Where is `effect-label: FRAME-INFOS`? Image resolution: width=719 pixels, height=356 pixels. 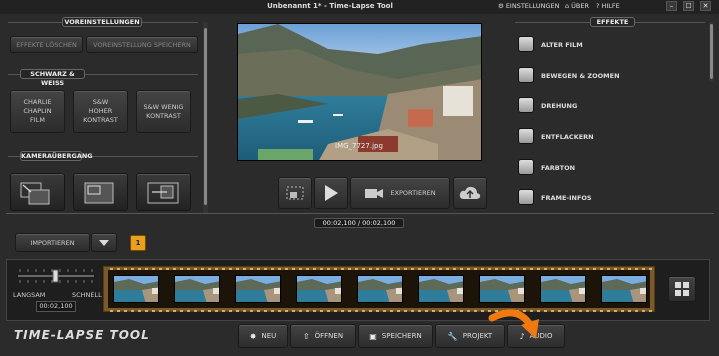
effect-label: FRAME-INFOS is located at coordinates (566, 198).